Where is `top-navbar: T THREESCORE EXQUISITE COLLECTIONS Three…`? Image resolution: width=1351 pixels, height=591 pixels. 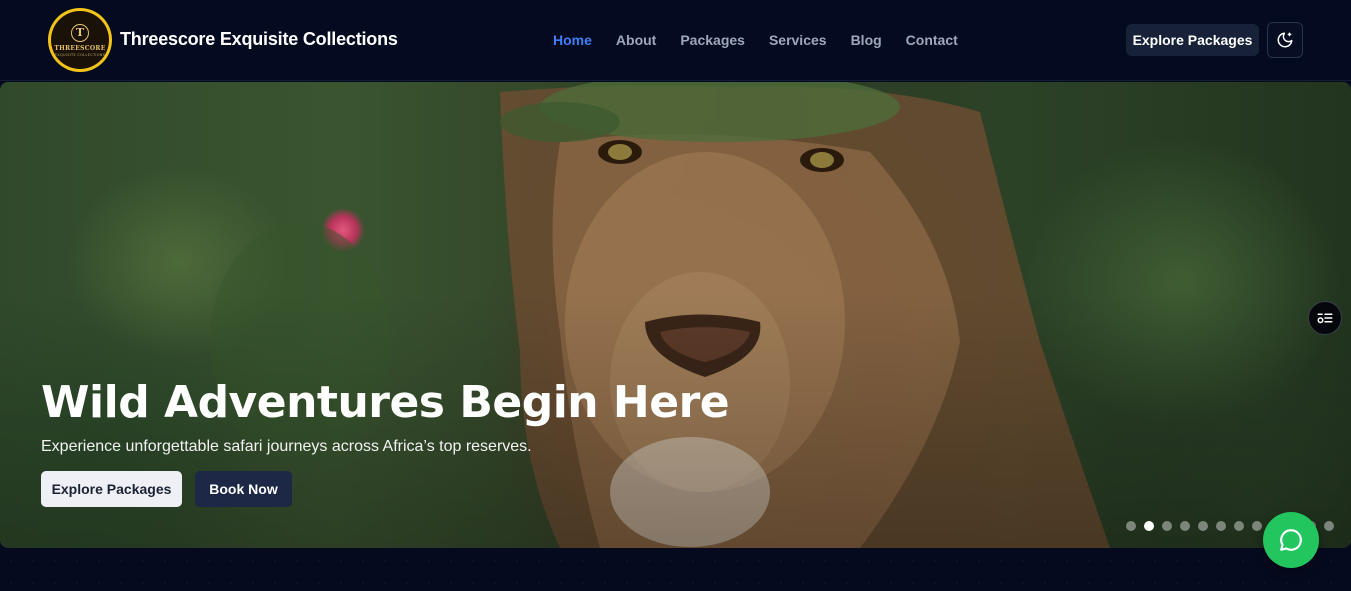 top-navbar: T THREESCORE EXQUISITE COLLECTIONS Three… is located at coordinates (675, 40).